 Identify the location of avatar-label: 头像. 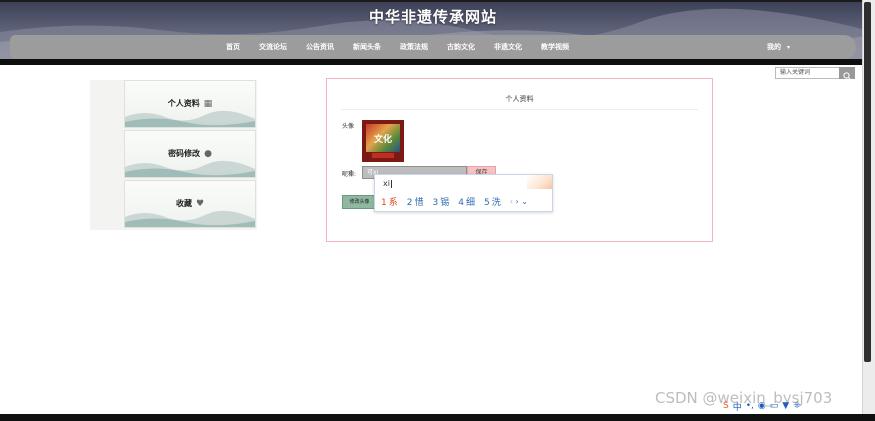
(348, 126).